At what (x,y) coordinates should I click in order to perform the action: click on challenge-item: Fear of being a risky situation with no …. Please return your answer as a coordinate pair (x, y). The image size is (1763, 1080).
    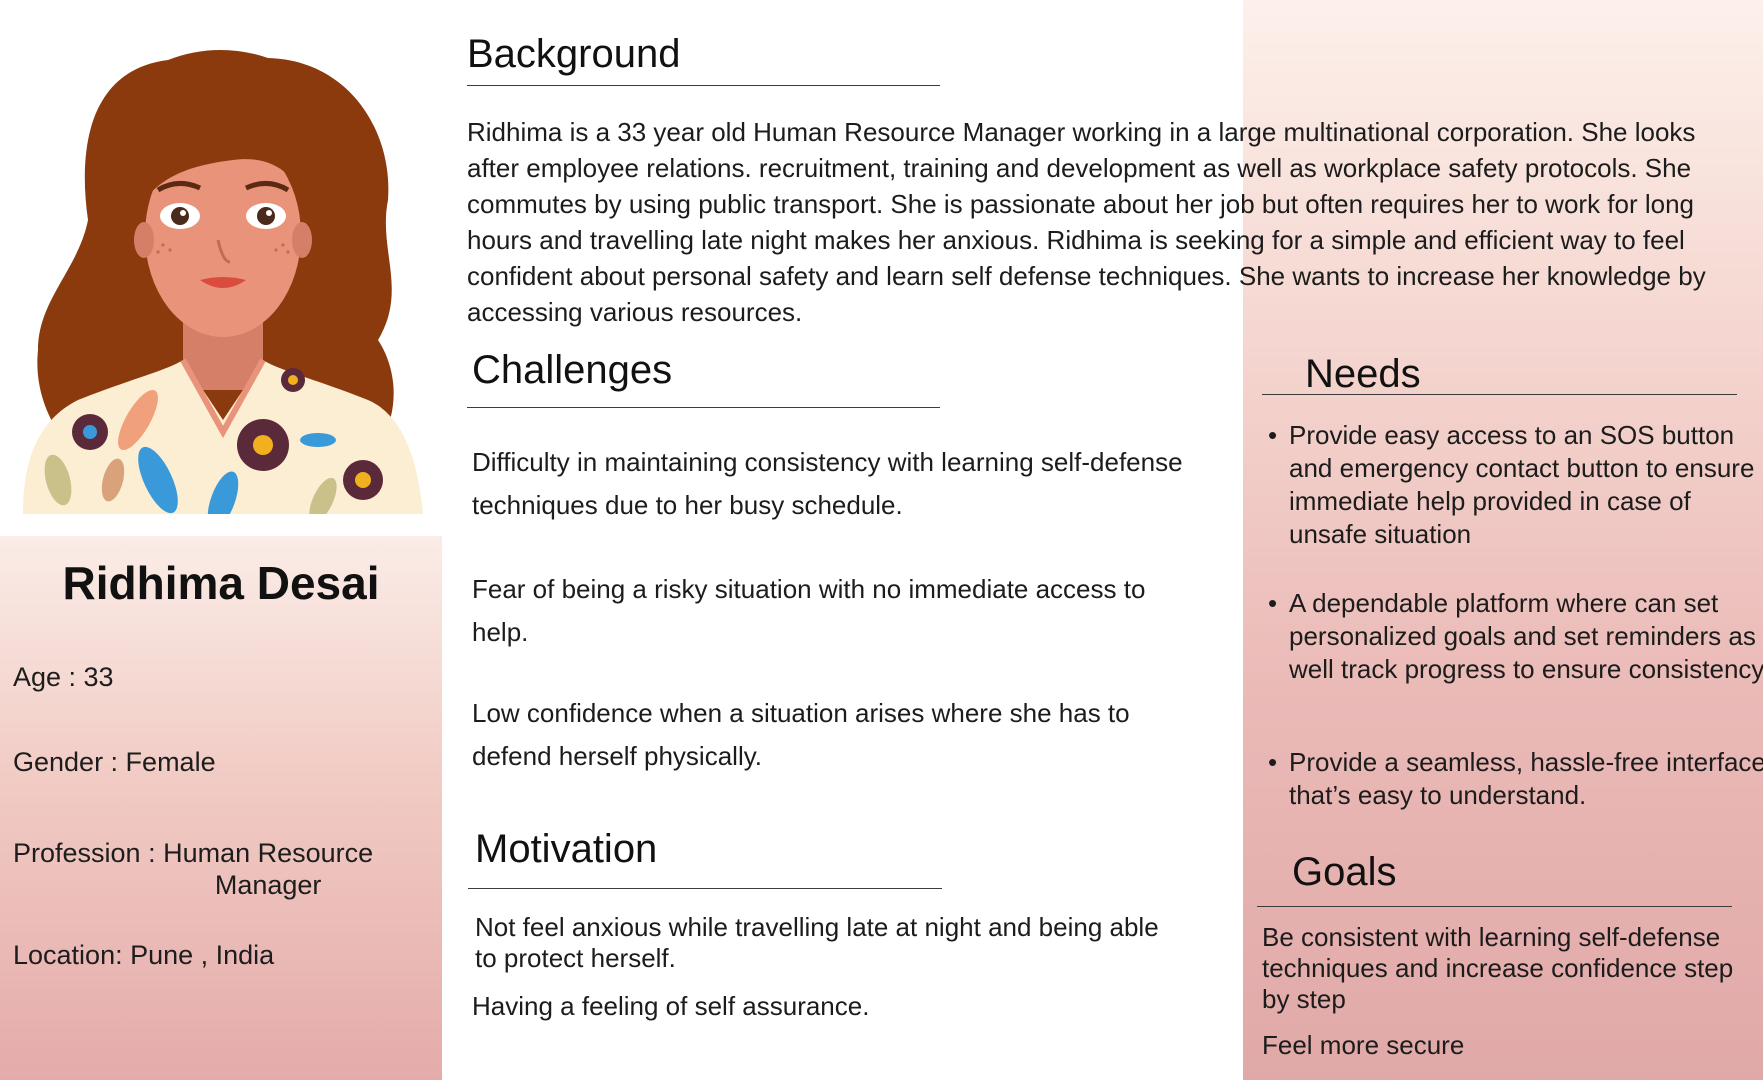
    Looking at the image, I should click on (809, 610).